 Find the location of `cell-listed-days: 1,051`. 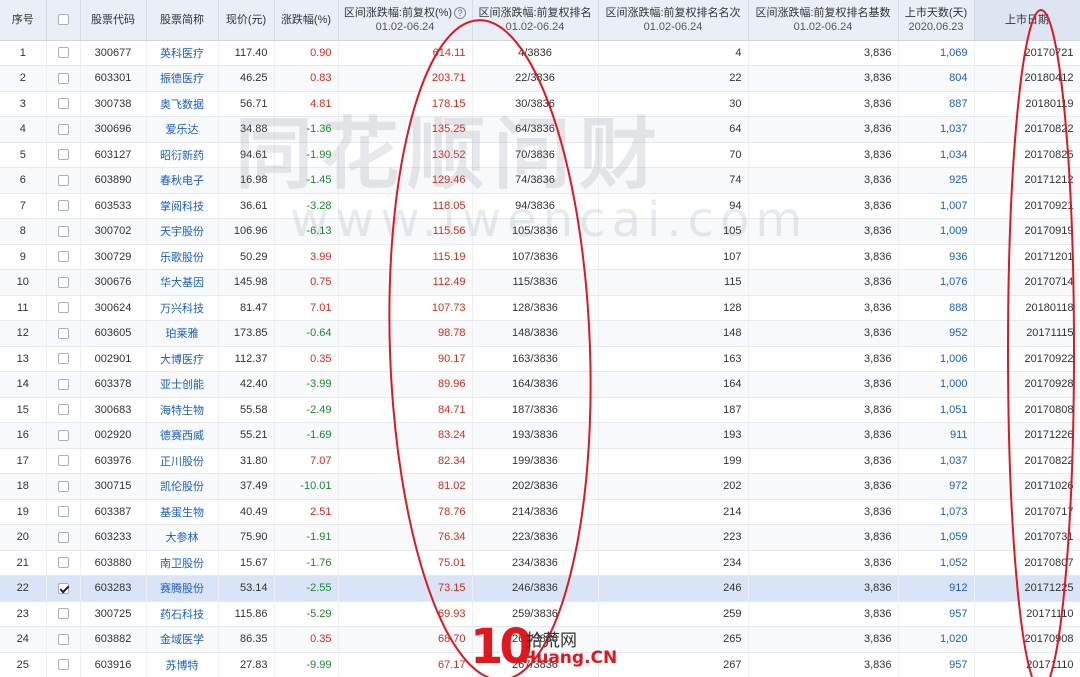

cell-listed-days: 1,051 is located at coordinates (936, 410).